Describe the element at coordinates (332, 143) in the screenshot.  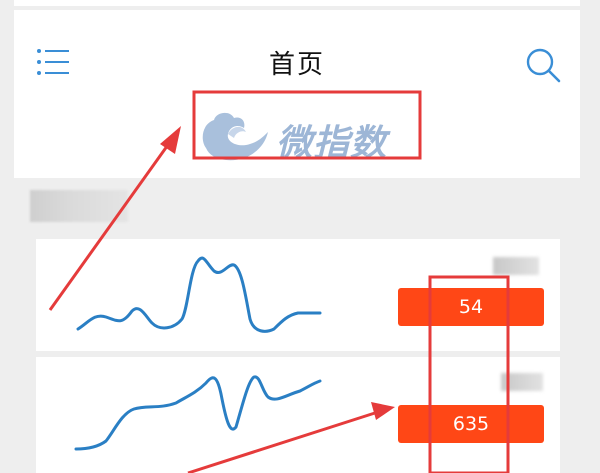
I see `logo-text: 微指数` at that location.